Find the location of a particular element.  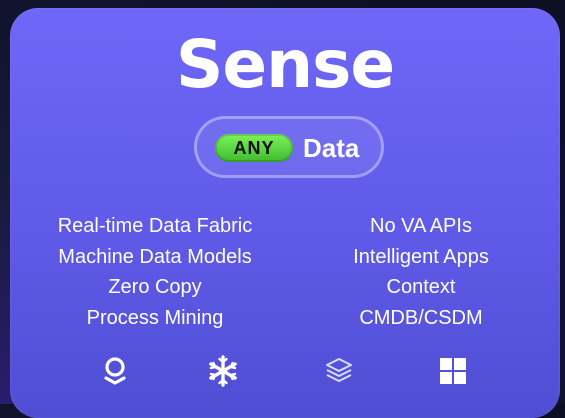

layers-icon is located at coordinates (339, 371).